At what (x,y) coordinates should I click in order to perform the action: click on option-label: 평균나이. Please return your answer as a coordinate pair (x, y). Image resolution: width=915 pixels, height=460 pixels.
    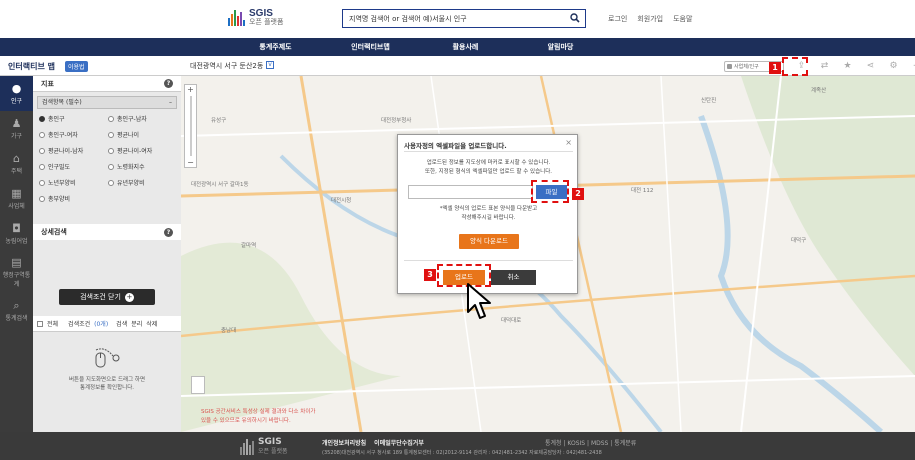
    Looking at the image, I should click on (128, 135).